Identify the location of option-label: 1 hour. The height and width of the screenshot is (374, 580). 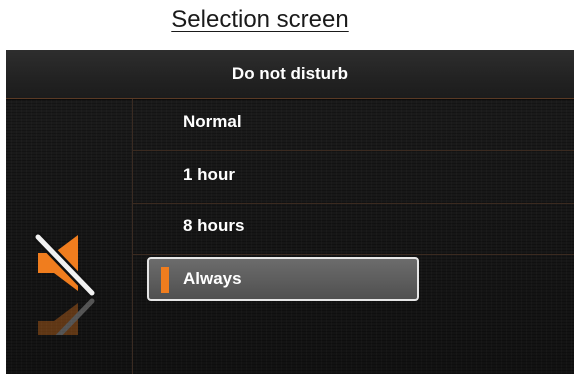
(209, 174).